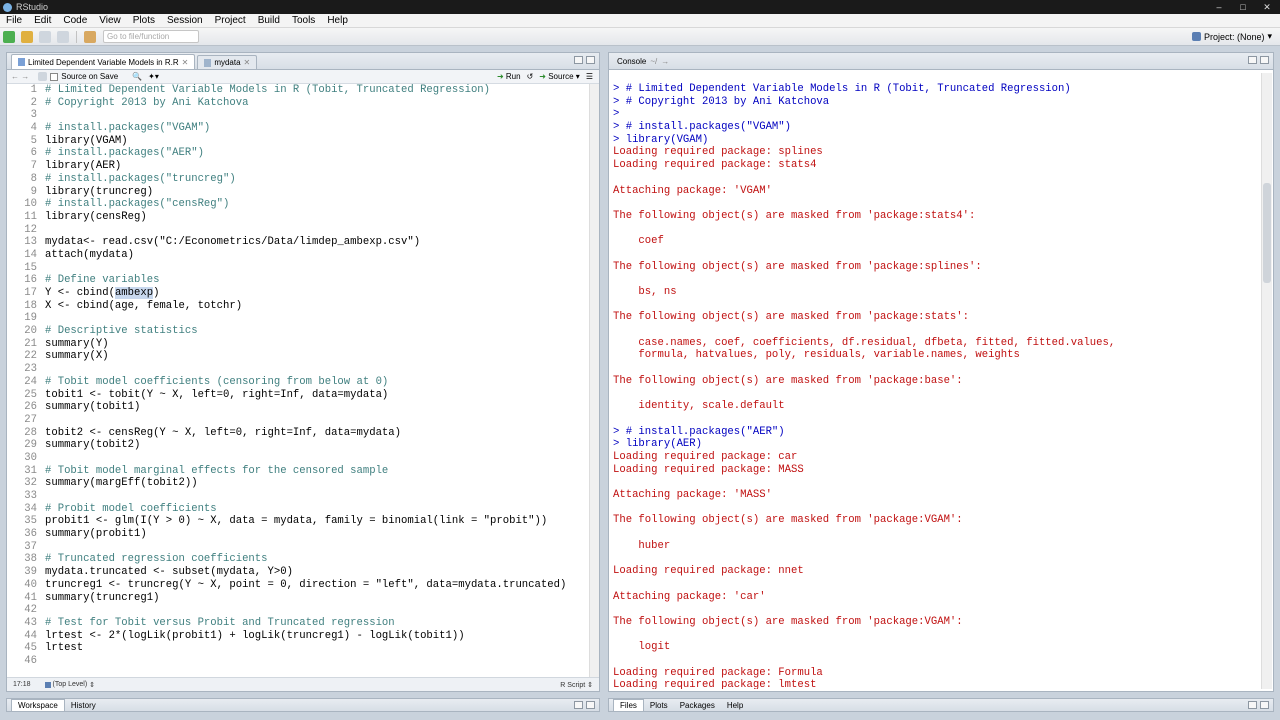 The width and height of the screenshot is (1280, 720). Describe the element at coordinates (69, 685) in the screenshot. I see `scope-selector: (Top Level) ⇕` at that location.